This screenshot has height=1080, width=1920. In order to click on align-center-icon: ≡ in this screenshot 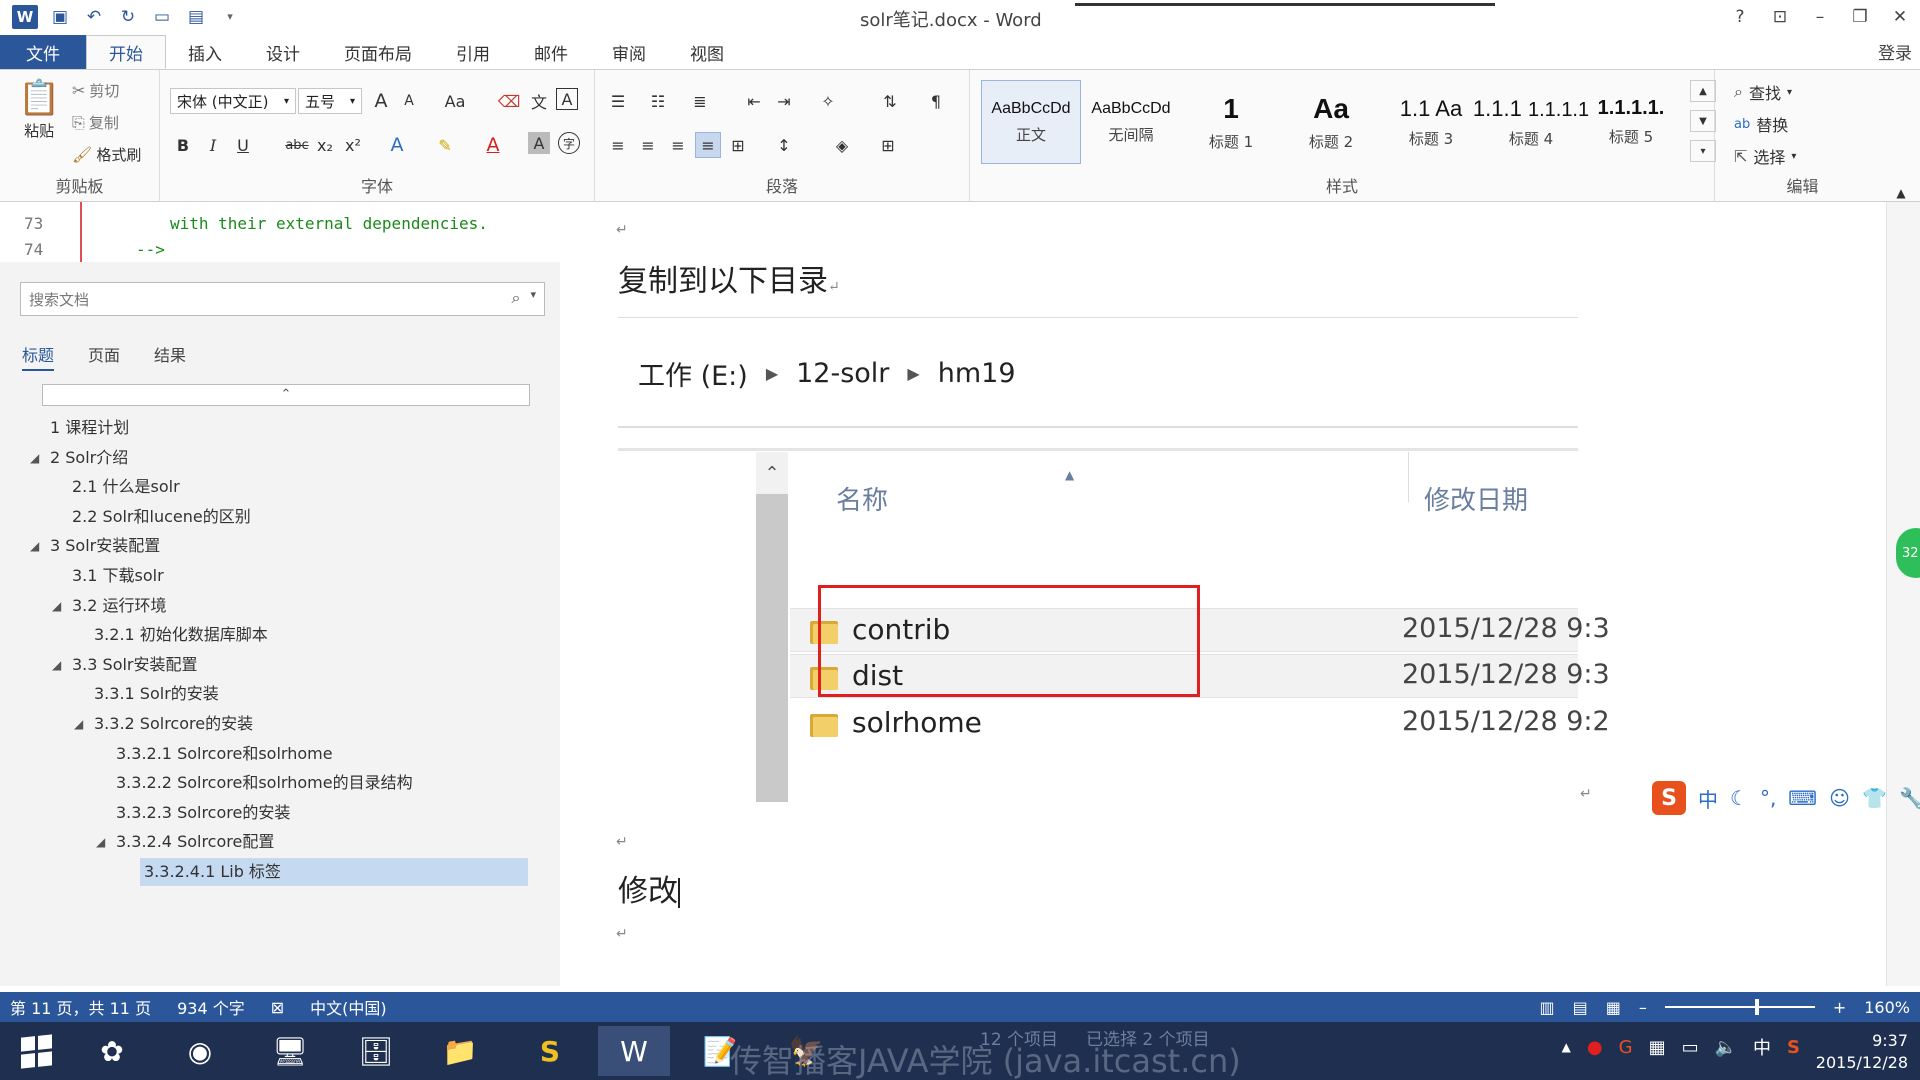, I will do `click(648, 145)`.